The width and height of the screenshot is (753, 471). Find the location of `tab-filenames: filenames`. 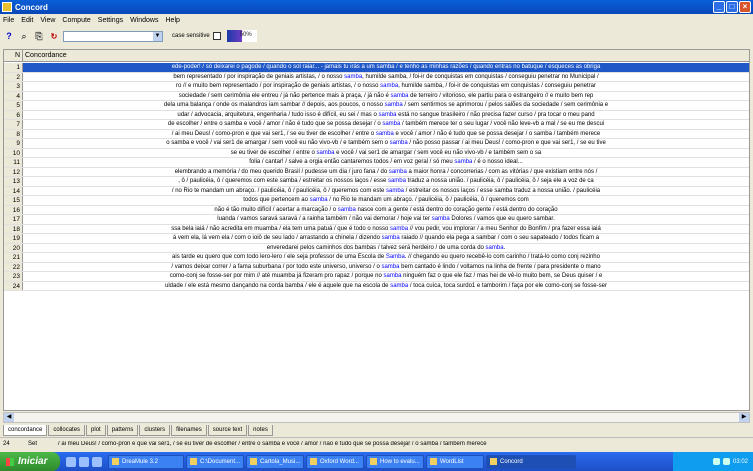

tab-filenames: filenames is located at coordinates (189, 430).